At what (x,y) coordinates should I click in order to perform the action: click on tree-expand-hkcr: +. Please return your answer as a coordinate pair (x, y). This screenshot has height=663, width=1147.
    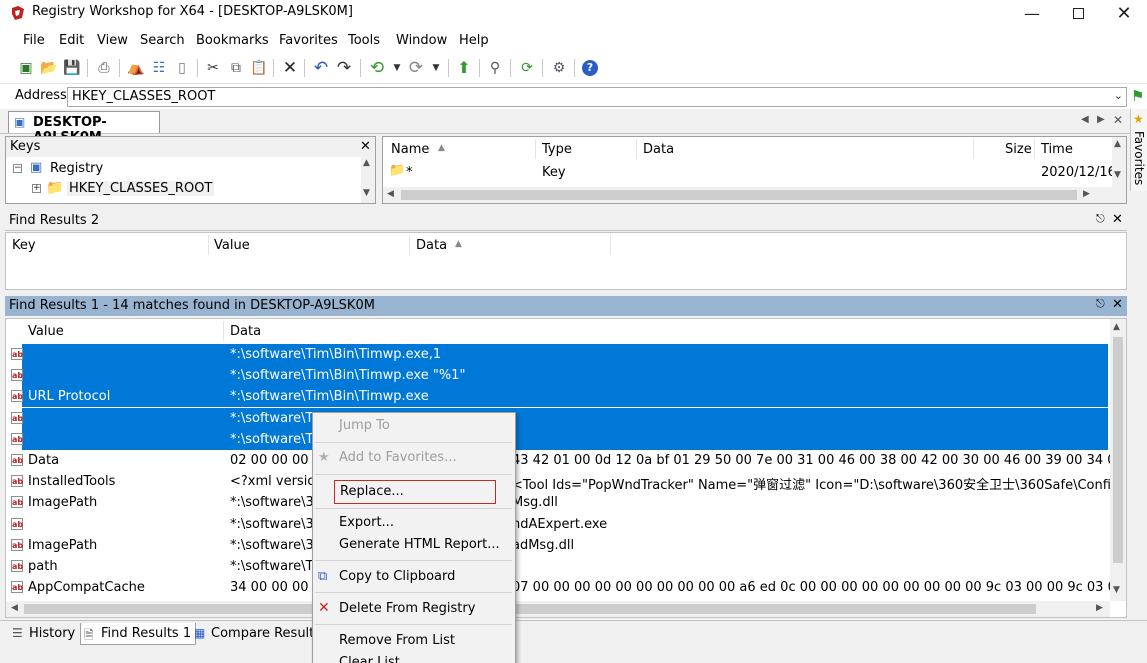
    Looking at the image, I should click on (36, 188).